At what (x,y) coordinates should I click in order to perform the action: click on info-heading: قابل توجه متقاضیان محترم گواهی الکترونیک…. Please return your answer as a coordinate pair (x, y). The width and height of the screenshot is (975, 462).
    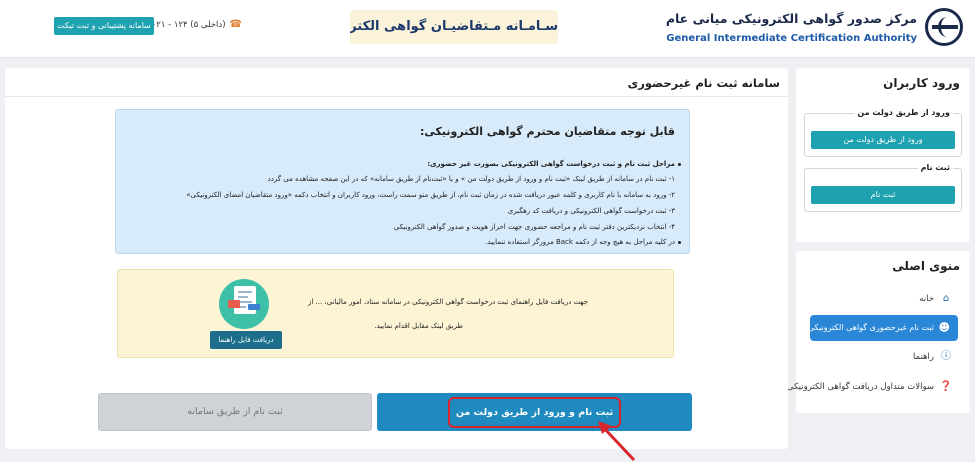
    Looking at the image, I should click on (547, 131).